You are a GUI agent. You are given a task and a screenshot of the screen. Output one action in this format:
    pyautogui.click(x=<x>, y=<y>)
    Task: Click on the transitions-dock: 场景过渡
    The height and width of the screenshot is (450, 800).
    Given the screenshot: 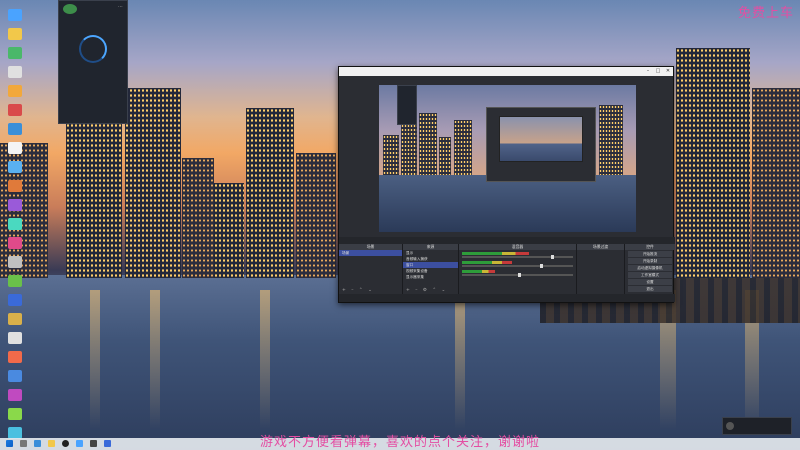 What is the action you would take?
    pyautogui.click(x=601, y=269)
    